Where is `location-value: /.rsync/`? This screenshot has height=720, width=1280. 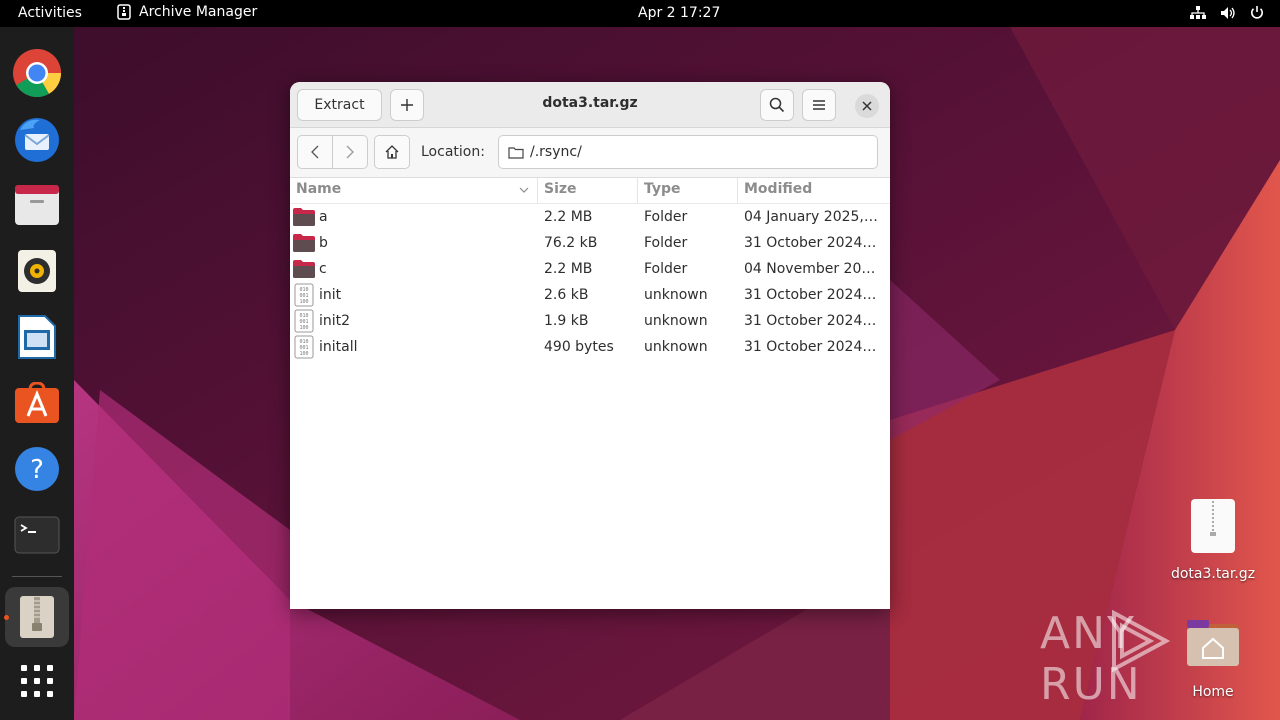
location-value: /.rsync/ is located at coordinates (556, 152).